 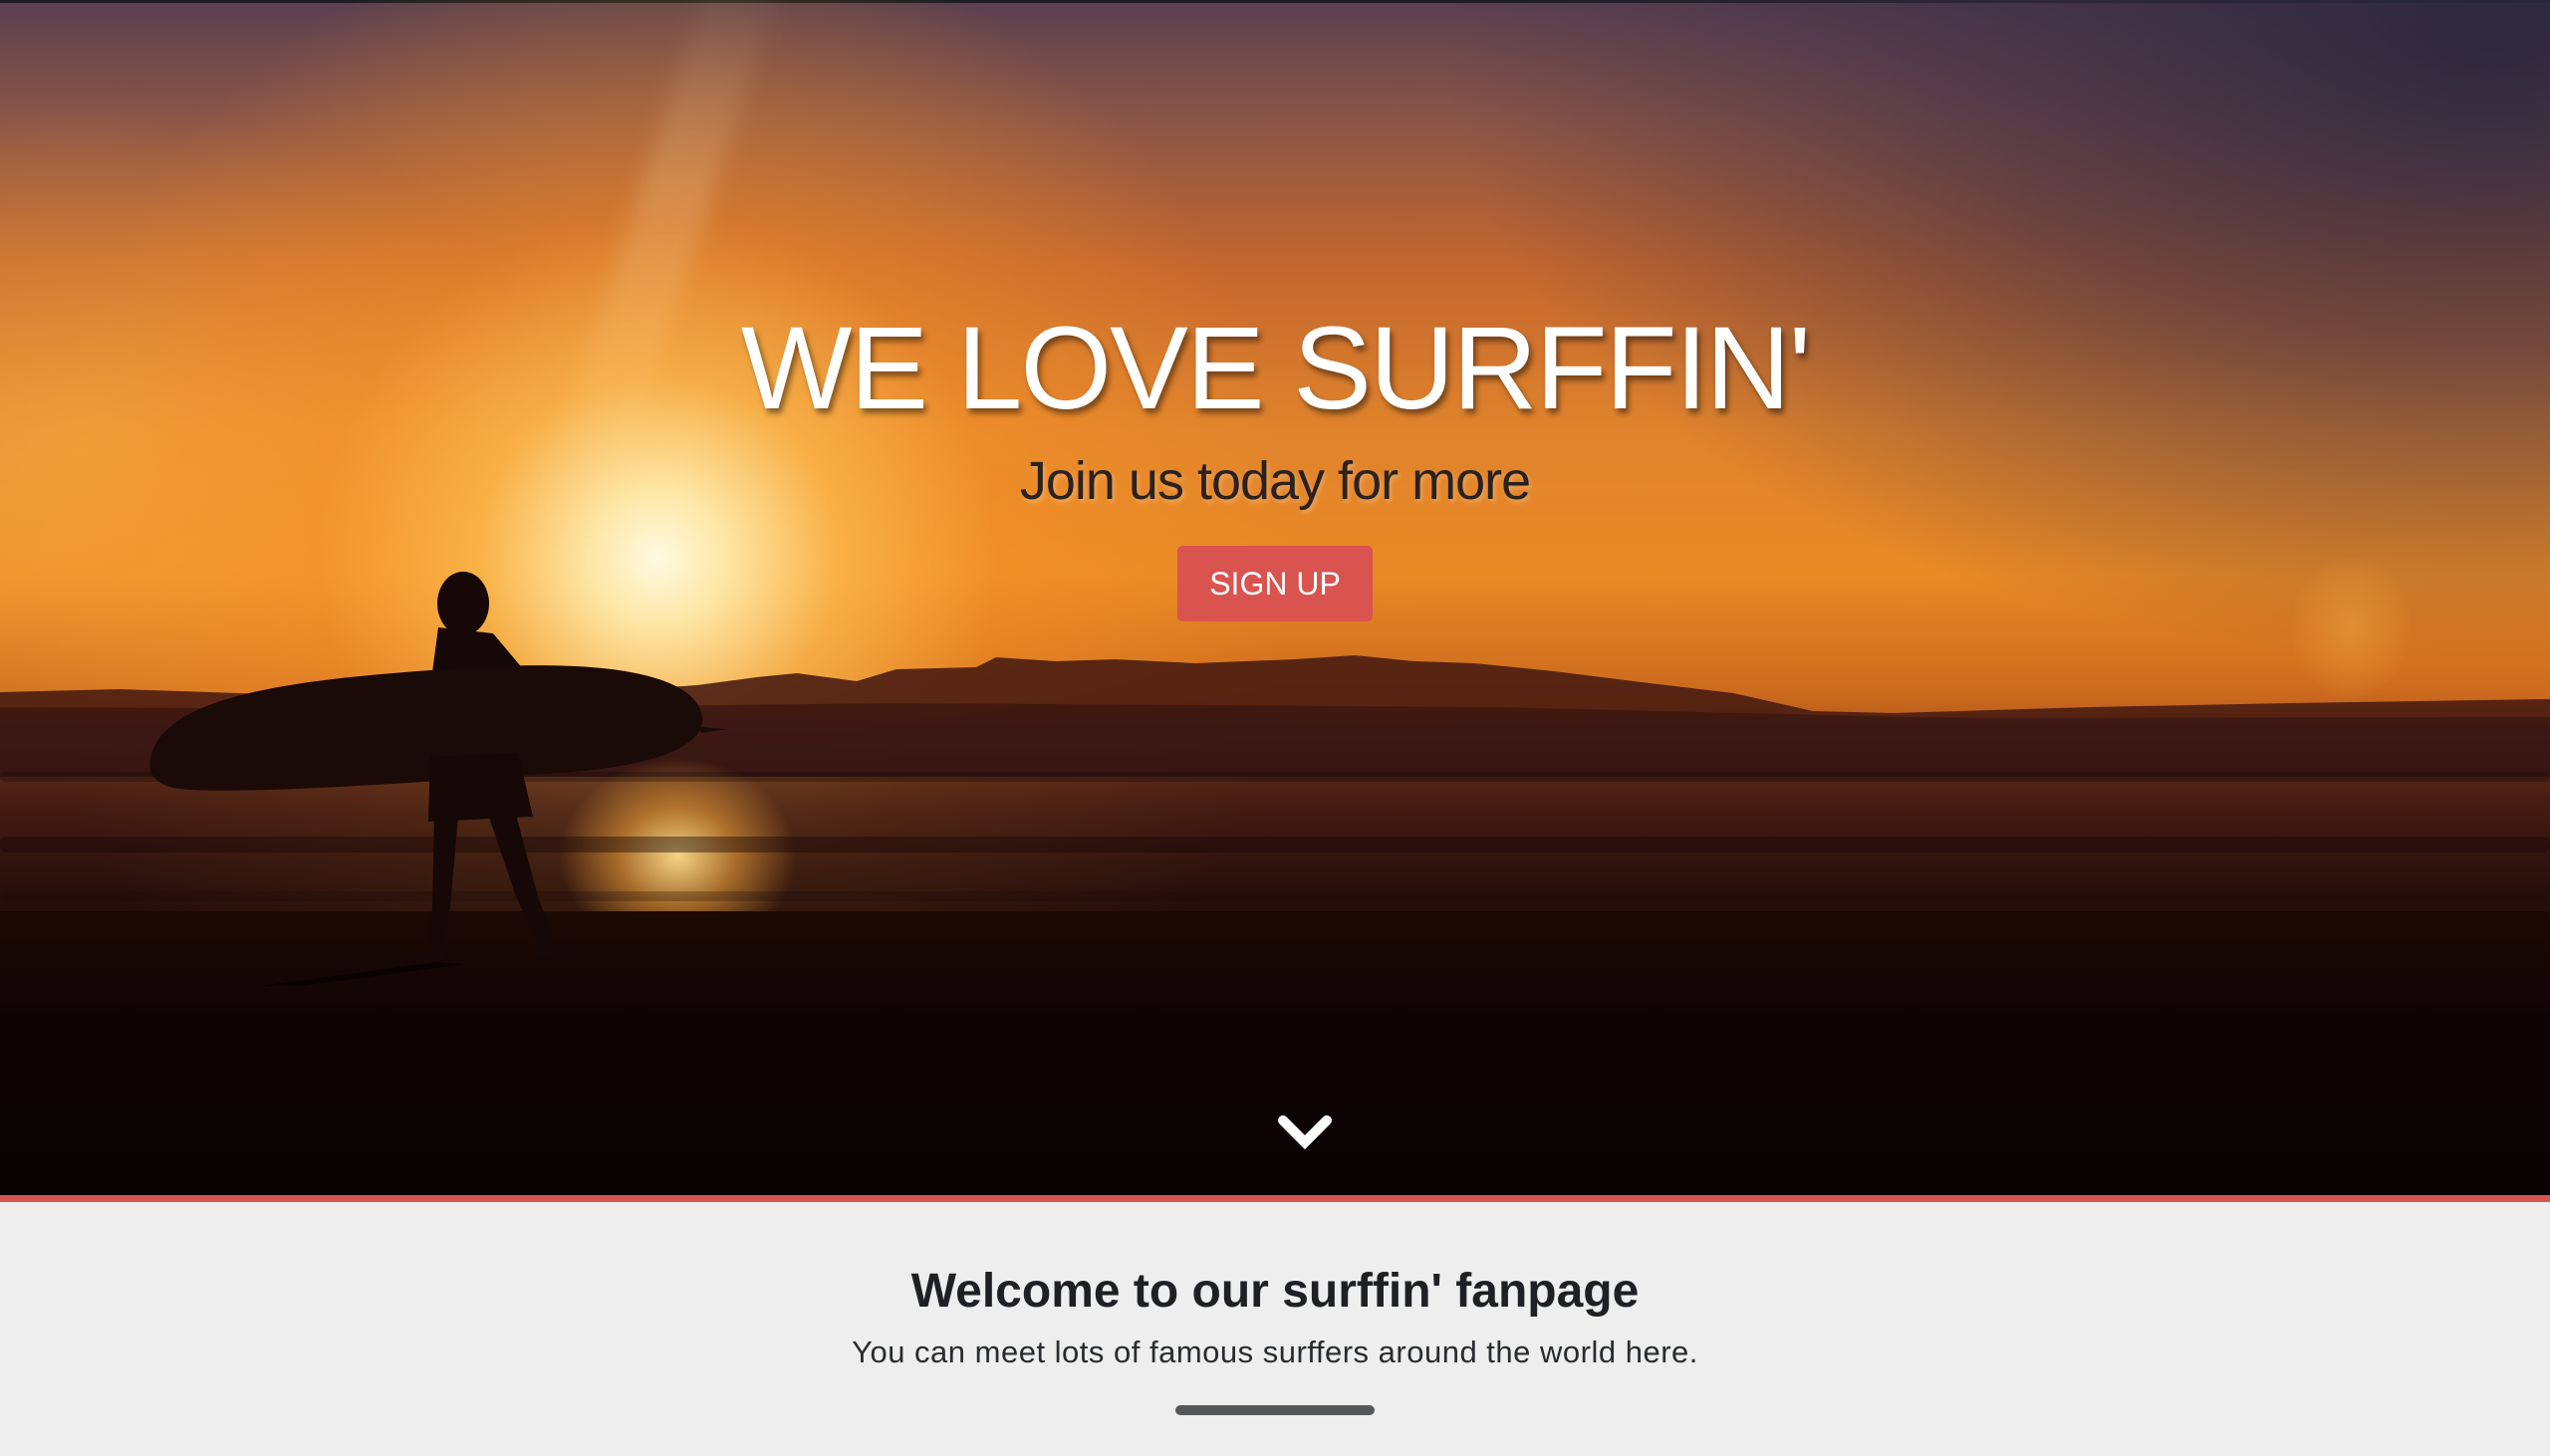 I want to click on welcome-title: Welcome to our surffin' fanpage, so click(x=1275, y=1291).